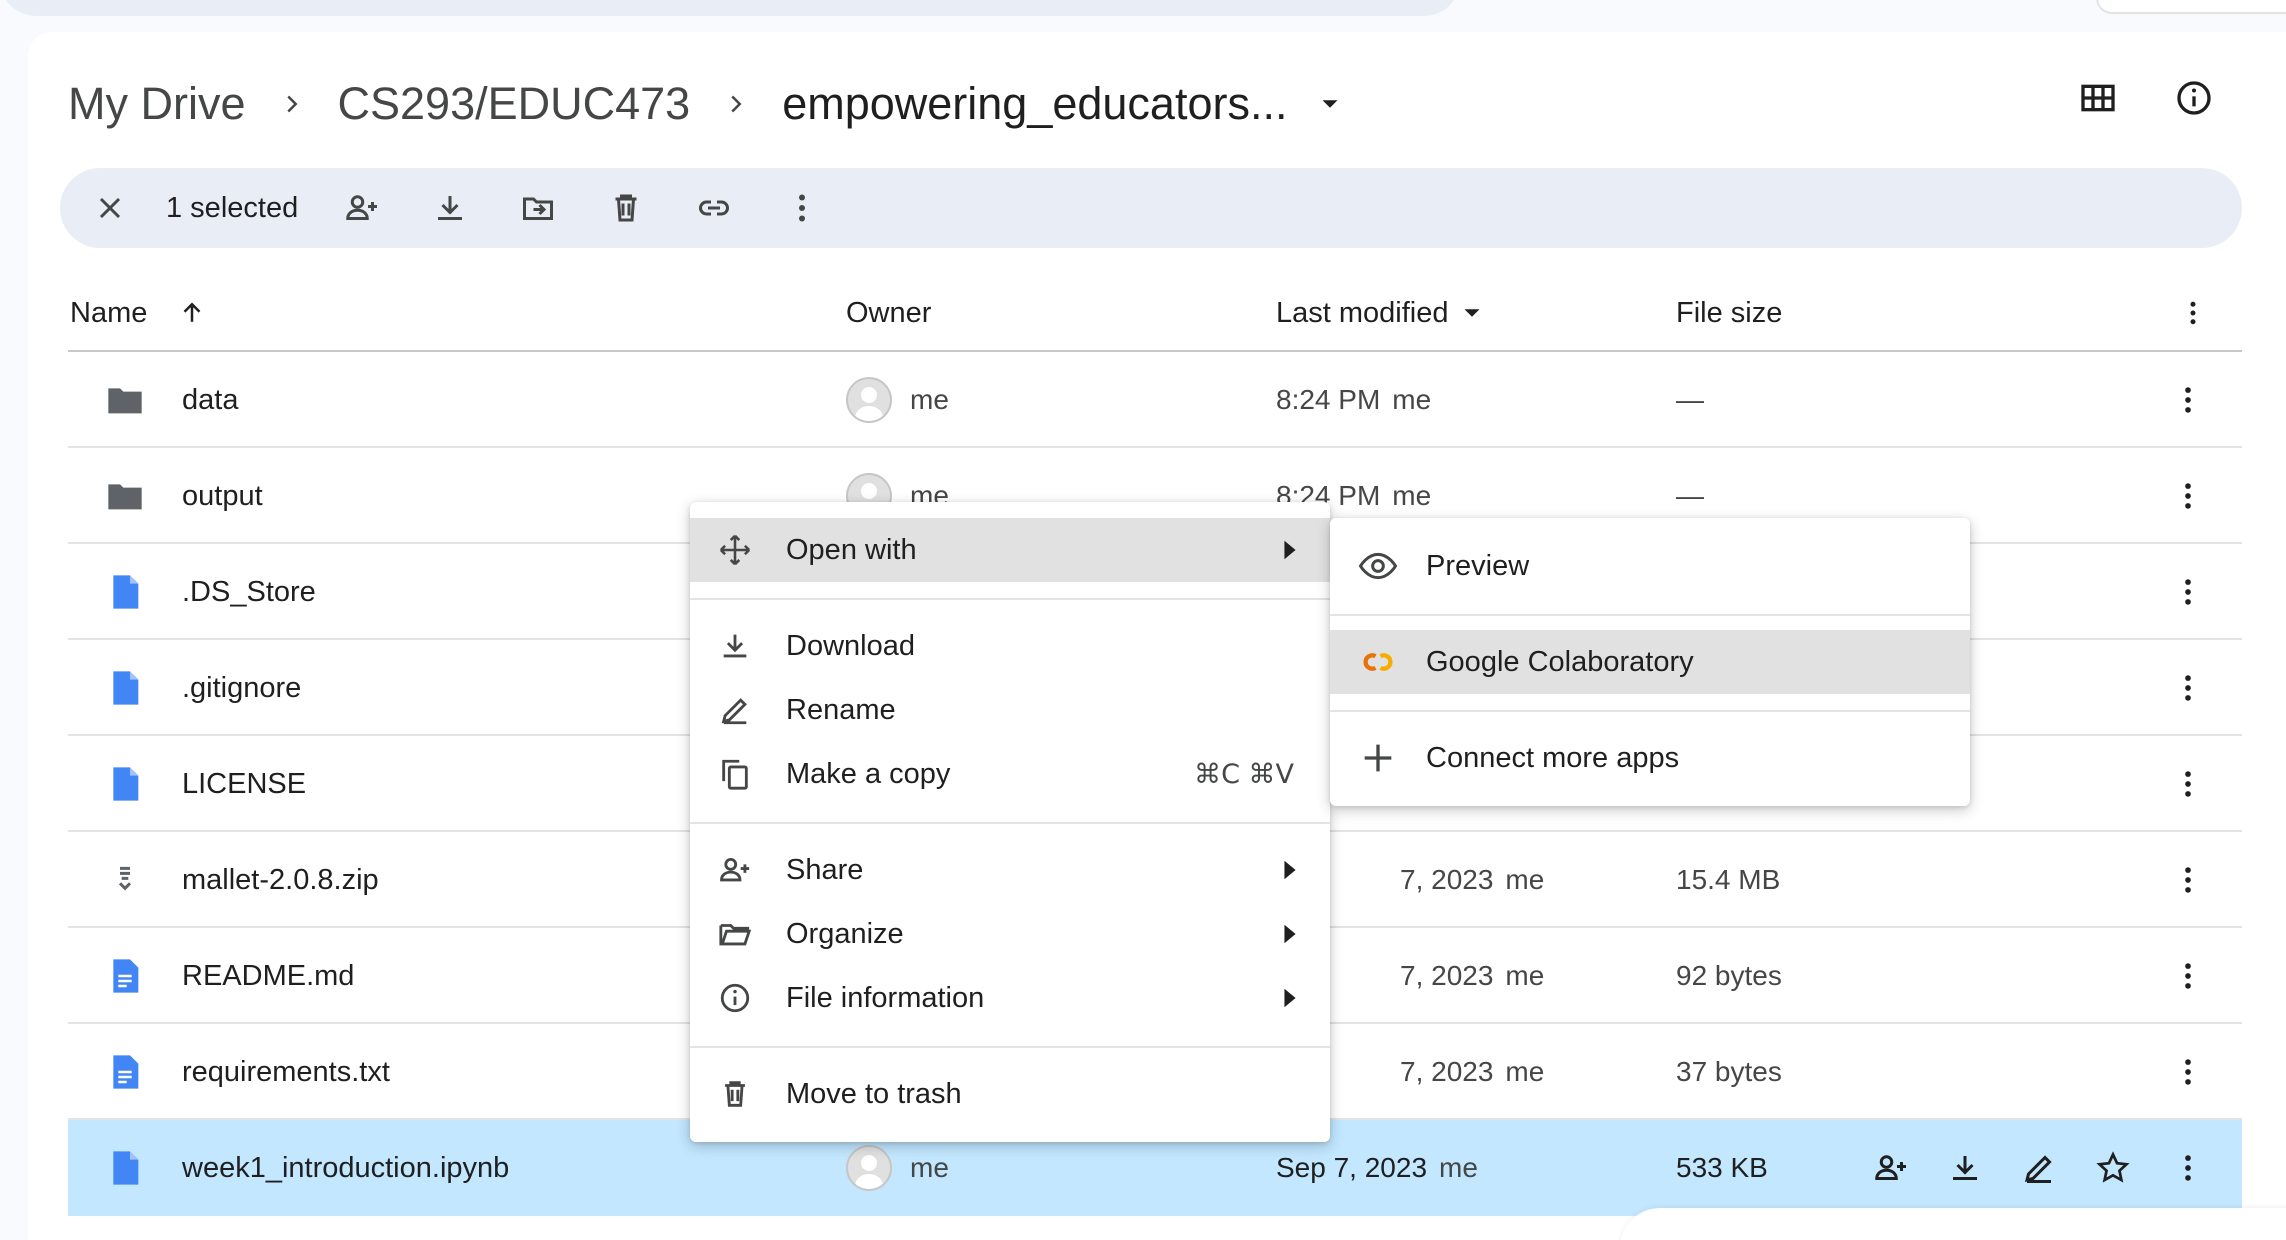 The image size is (2286, 1240). I want to click on account-area-remnant, so click(2191, 7).